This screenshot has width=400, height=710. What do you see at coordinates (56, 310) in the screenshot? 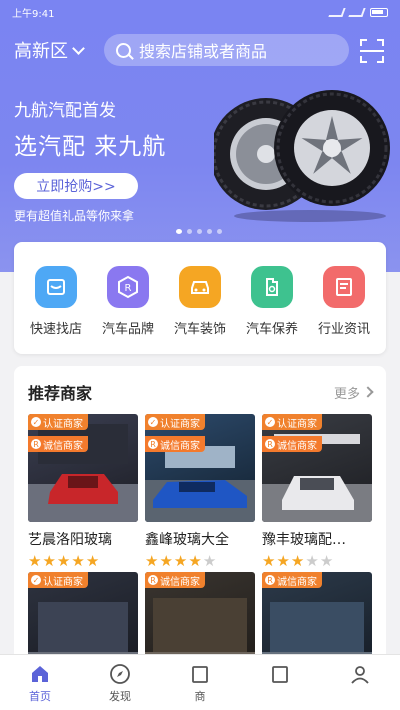
I see `category-quick-find: 快速找店` at bounding box center [56, 310].